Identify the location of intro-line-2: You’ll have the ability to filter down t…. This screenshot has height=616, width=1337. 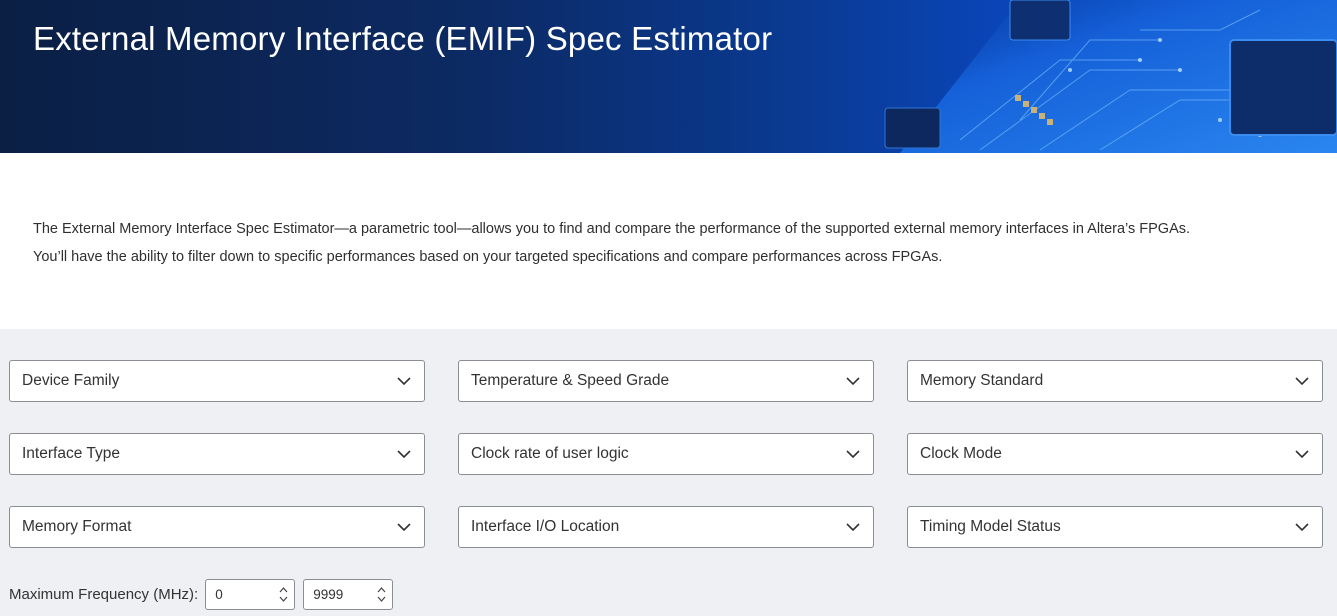
(488, 257).